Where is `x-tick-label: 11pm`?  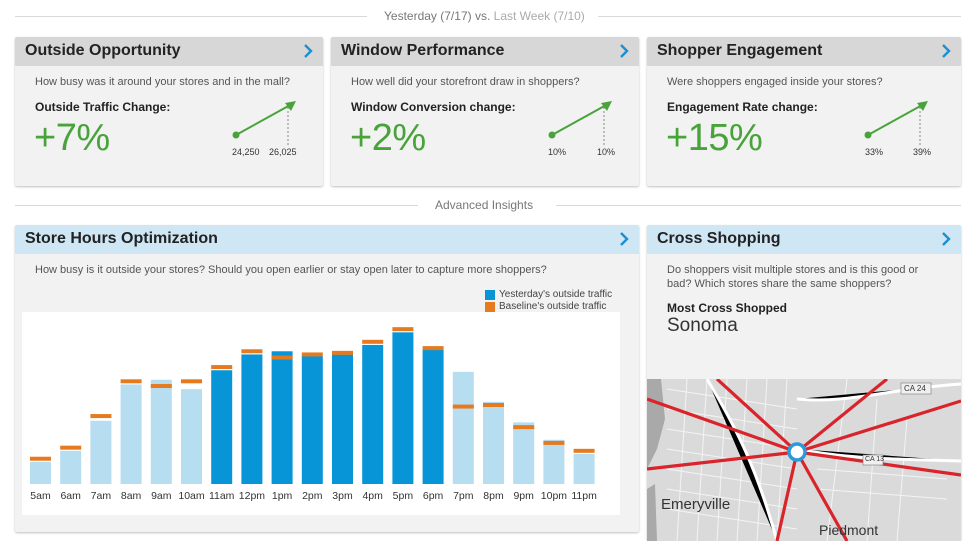 x-tick-label: 11pm is located at coordinates (584, 496).